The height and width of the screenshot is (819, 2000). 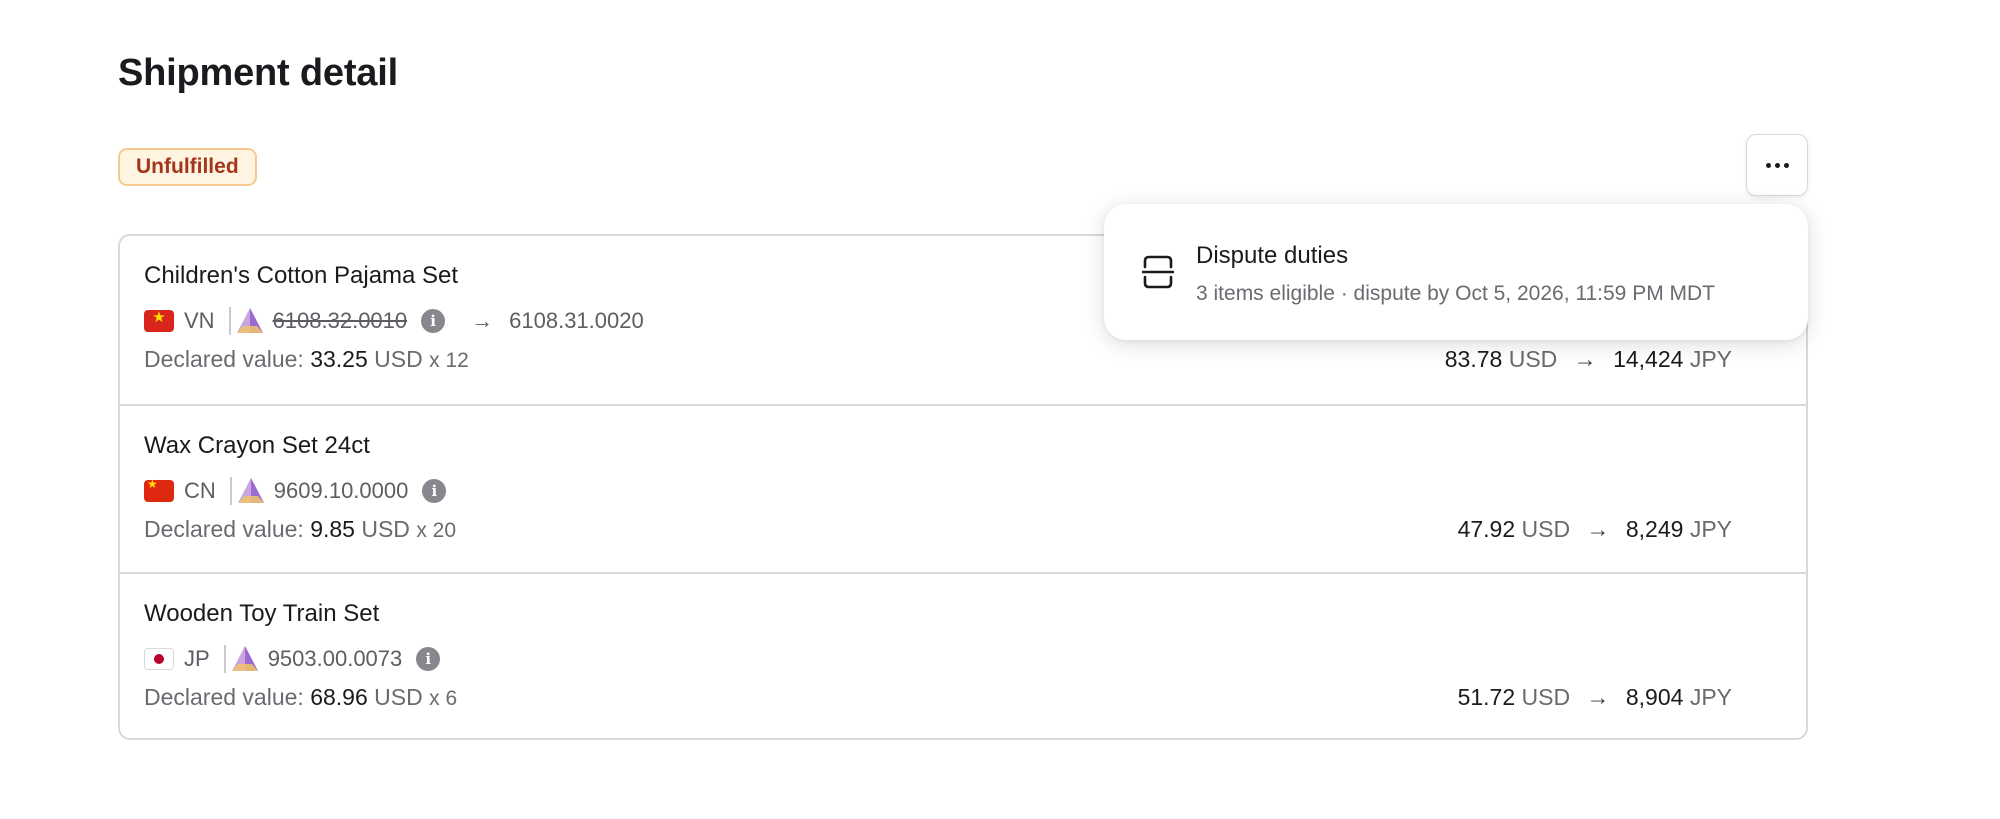 What do you see at coordinates (187, 167) in the screenshot?
I see `status-badge: Unfulfilled` at bounding box center [187, 167].